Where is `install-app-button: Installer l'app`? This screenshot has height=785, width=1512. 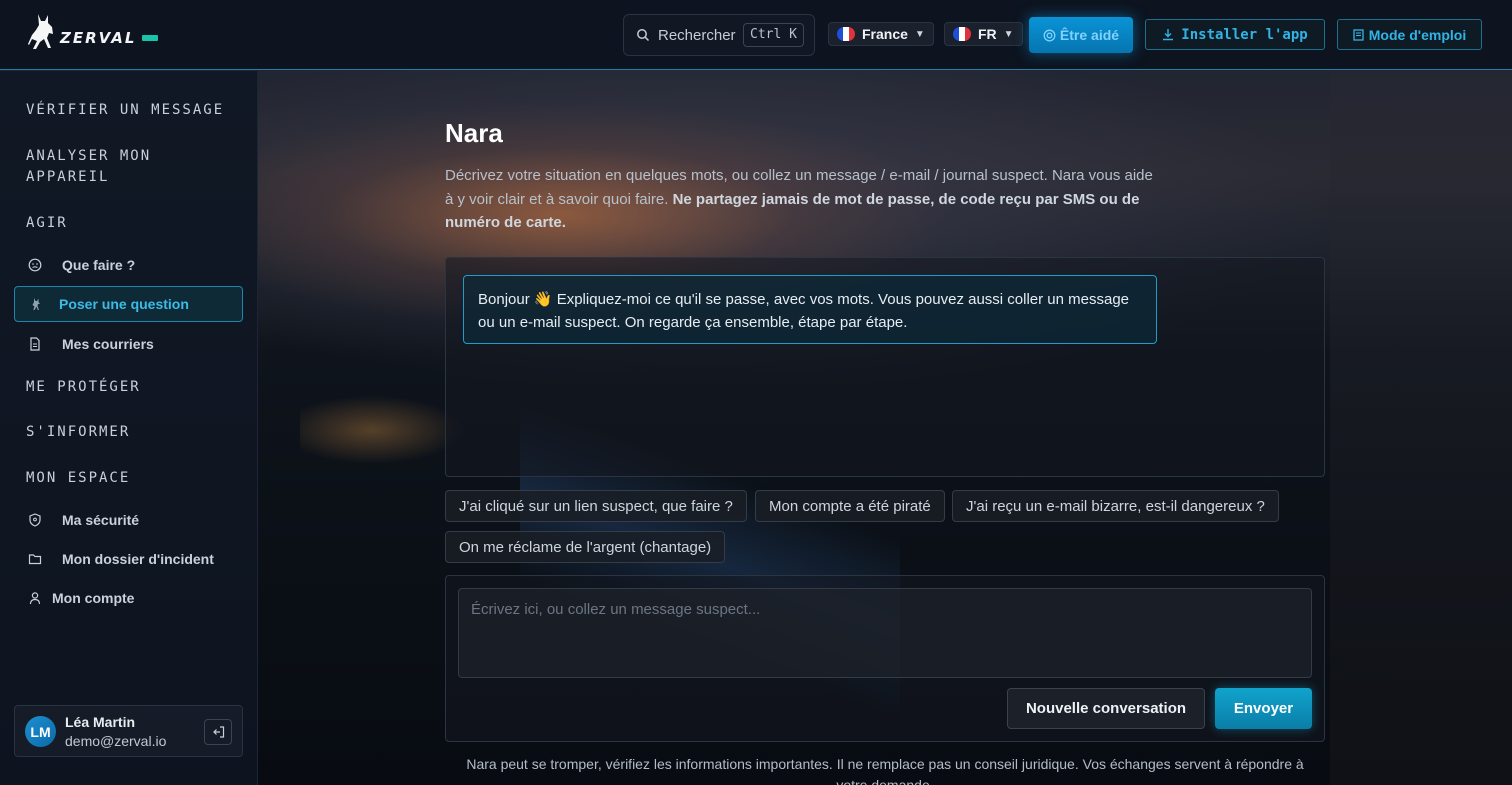
install-app-button: Installer l'app is located at coordinates (1235, 34).